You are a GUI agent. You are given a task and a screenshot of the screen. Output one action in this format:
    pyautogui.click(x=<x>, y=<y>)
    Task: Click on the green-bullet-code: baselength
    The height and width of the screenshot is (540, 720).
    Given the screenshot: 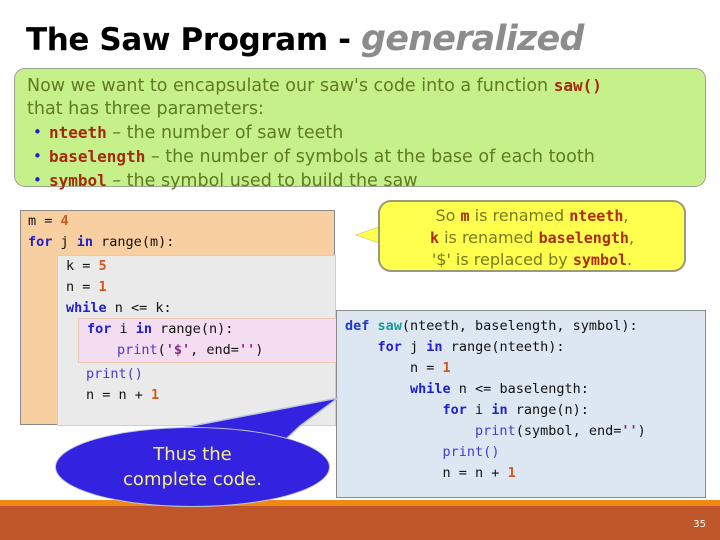 What is the action you would take?
    pyautogui.click(x=97, y=156)
    